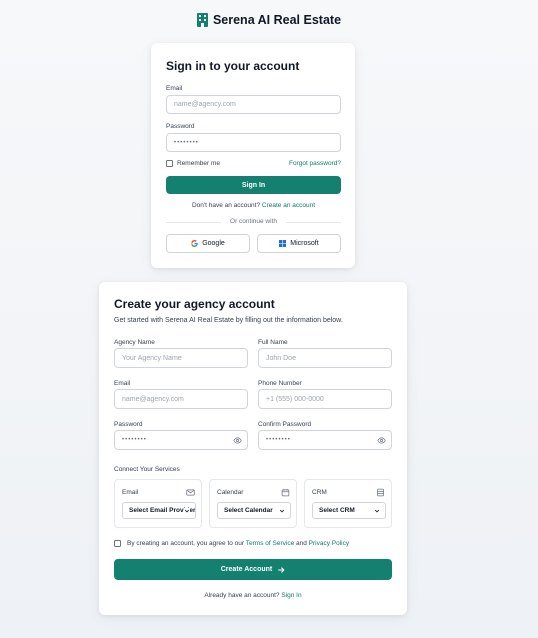  I want to click on service-card-calendar: Calendar Select Calendar, so click(253, 503).